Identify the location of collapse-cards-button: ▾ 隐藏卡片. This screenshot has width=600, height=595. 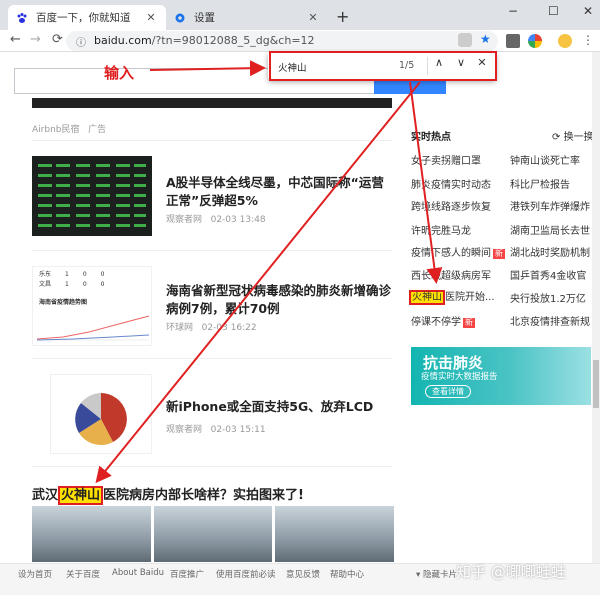
(436, 574).